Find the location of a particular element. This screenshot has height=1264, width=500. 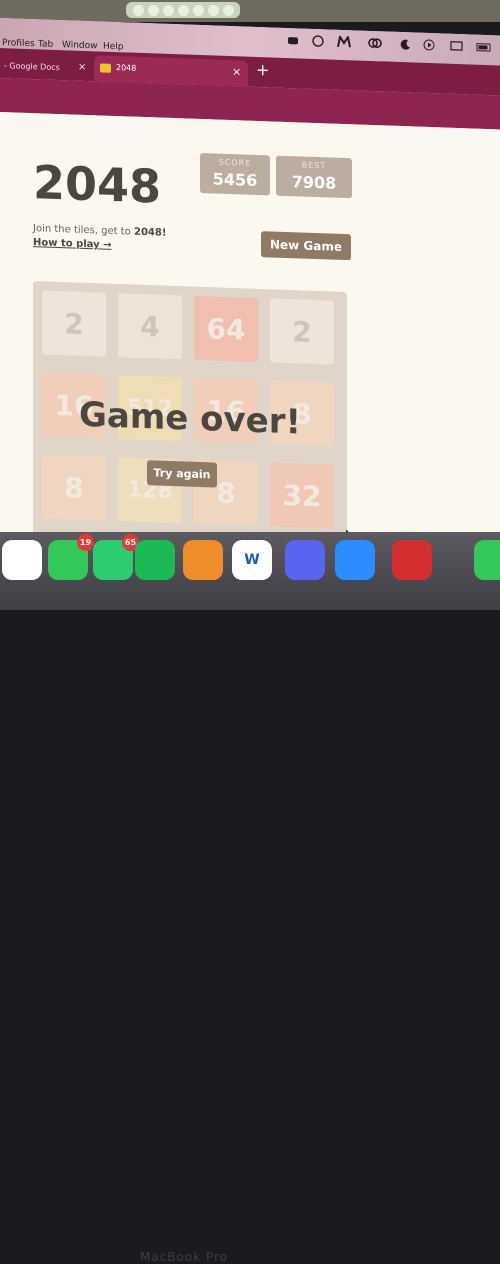

globe-icon is located at coordinates (318, 41).